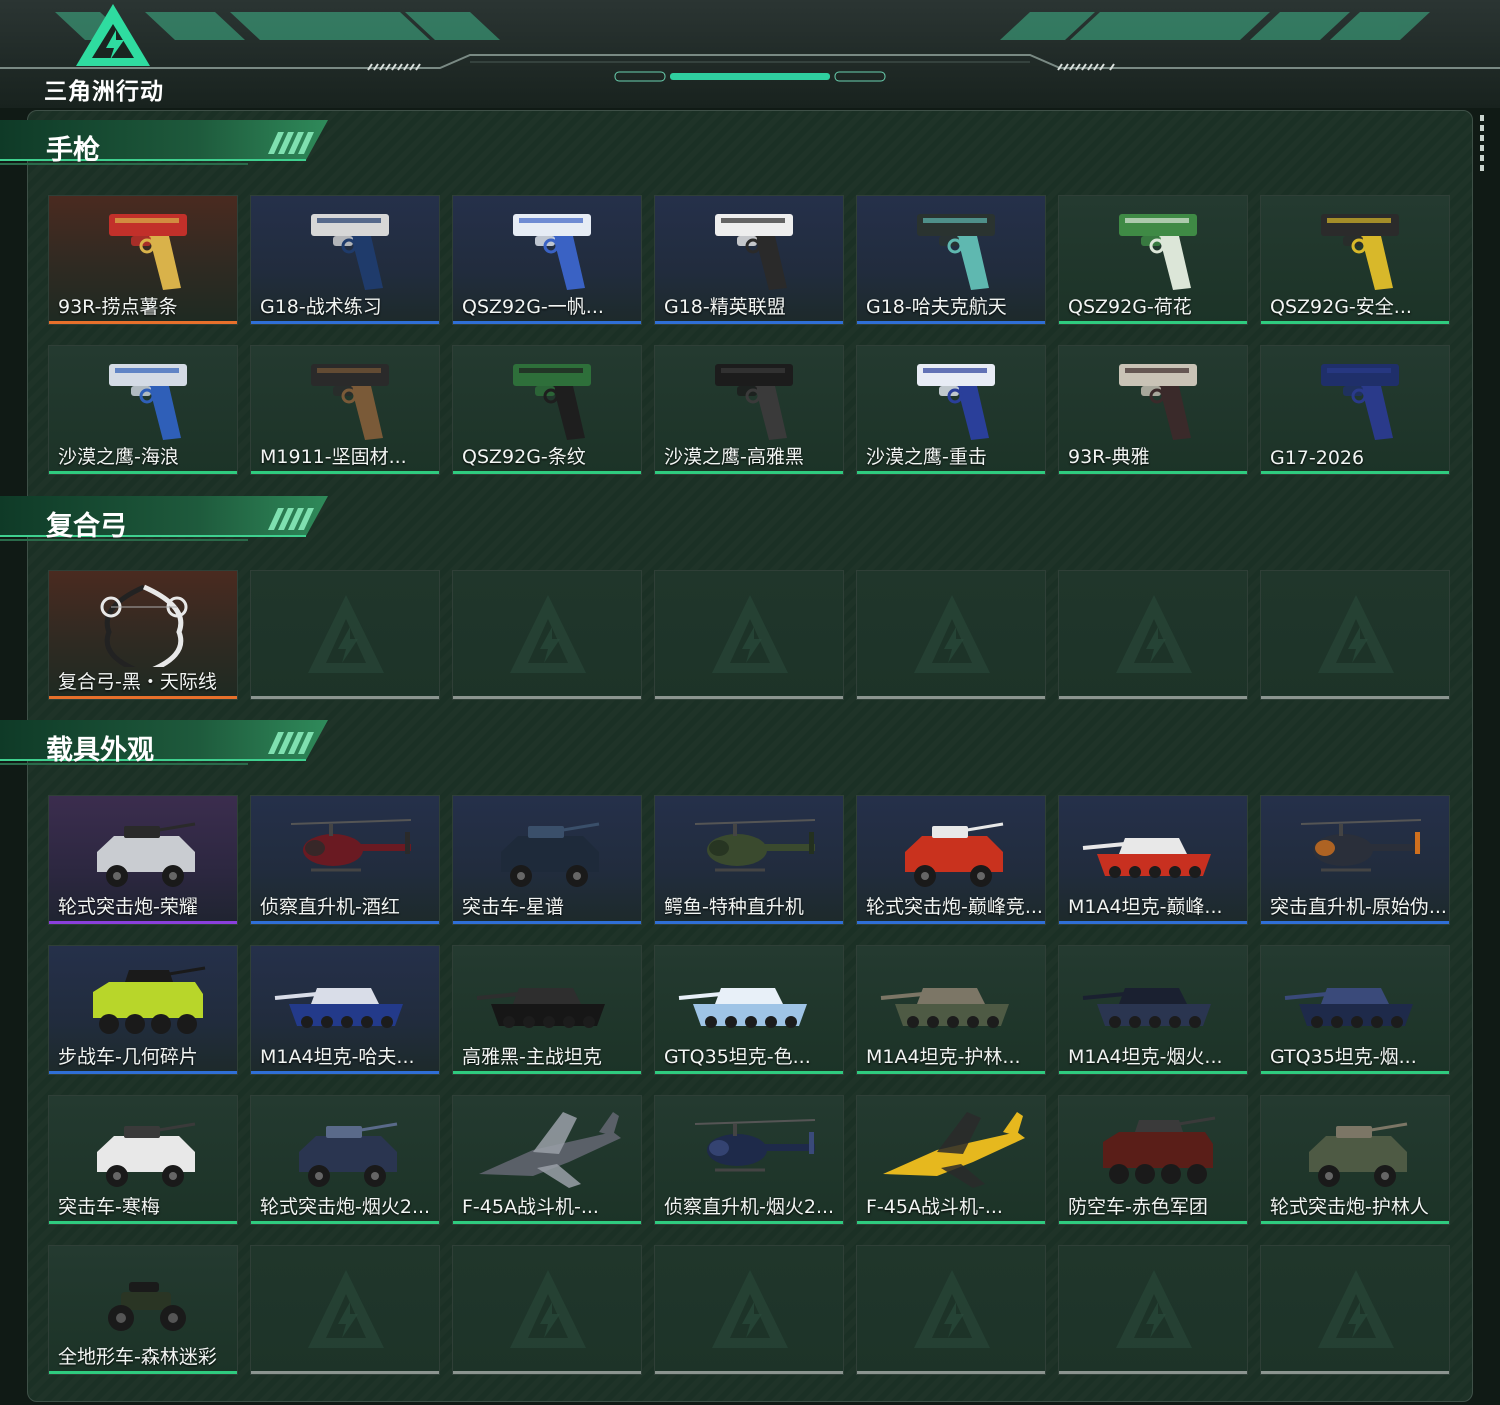  Describe the element at coordinates (144, 626) in the screenshot. I see `bow-icon` at that location.